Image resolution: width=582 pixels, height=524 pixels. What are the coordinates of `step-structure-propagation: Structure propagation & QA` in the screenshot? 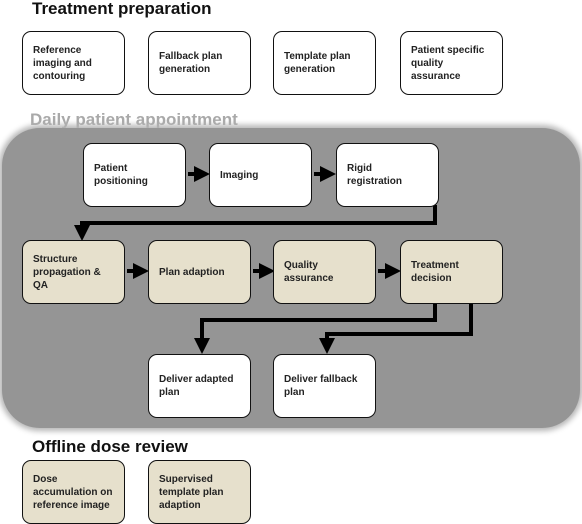 It's located at (73, 272).